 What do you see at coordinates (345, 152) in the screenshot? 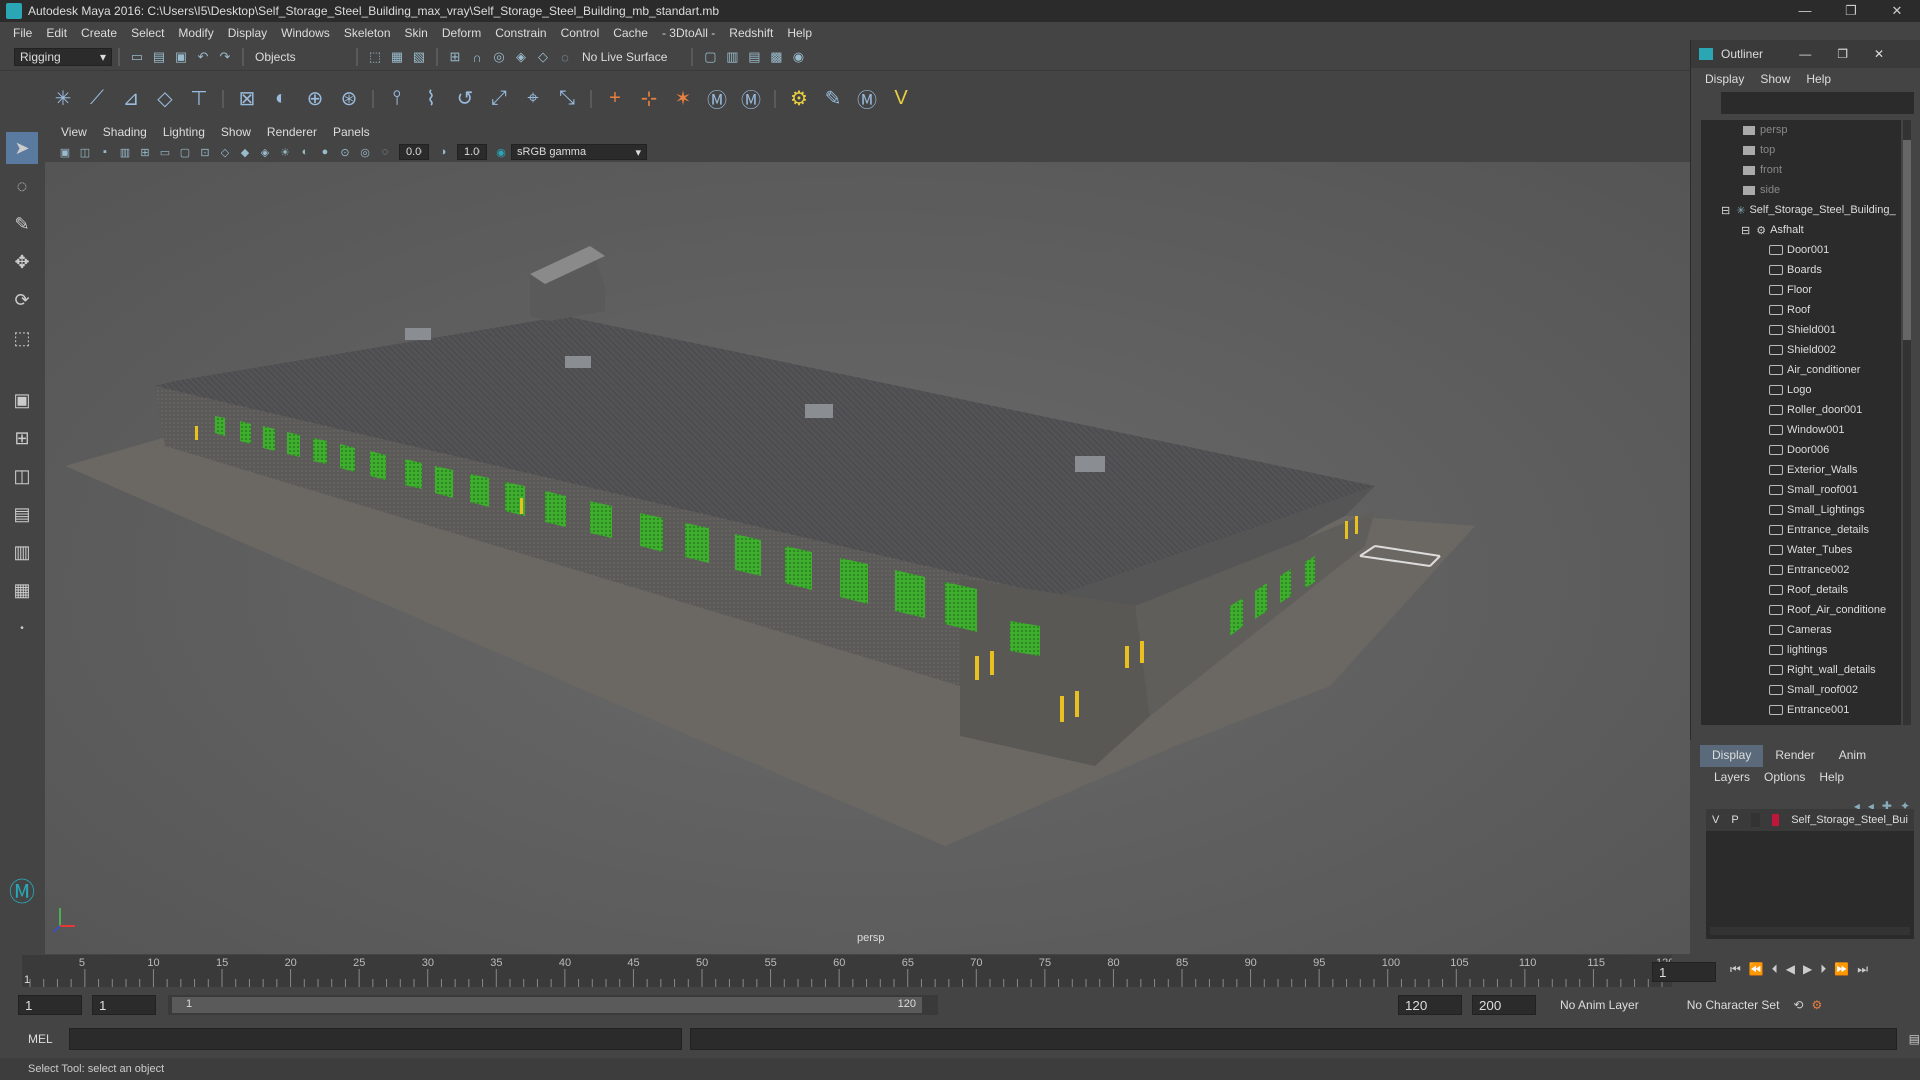
I see `isolate-icon: ⊙` at bounding box center [345, 152].